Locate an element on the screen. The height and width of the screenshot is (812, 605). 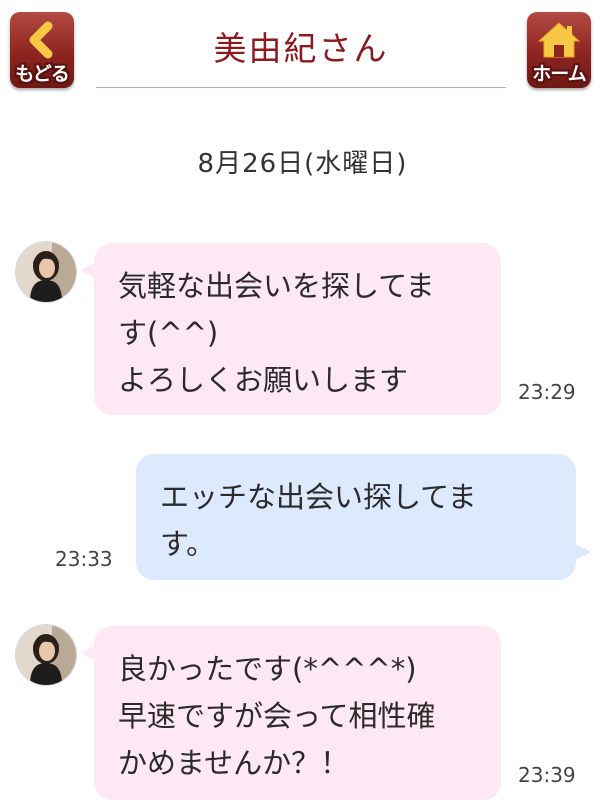
chevron-left-icon is located at coordinates (42, 42).